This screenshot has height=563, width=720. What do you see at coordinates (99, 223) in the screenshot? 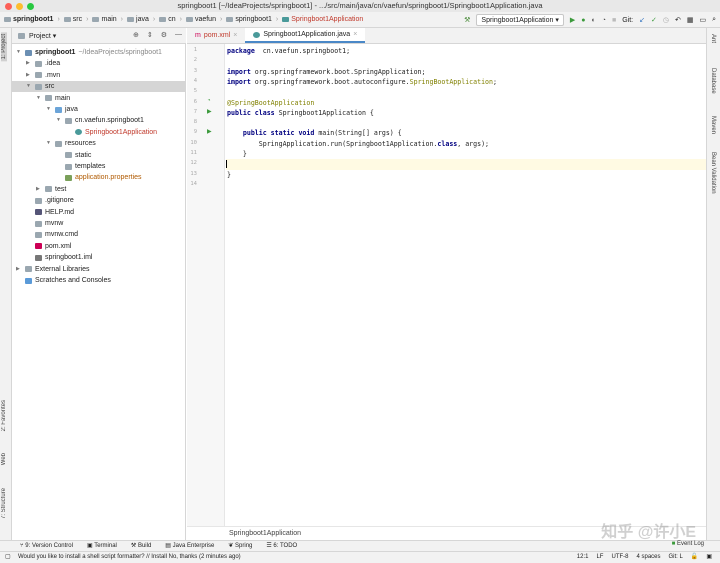
I see `tree-item: mvnw` at bounding box center [99, 223].